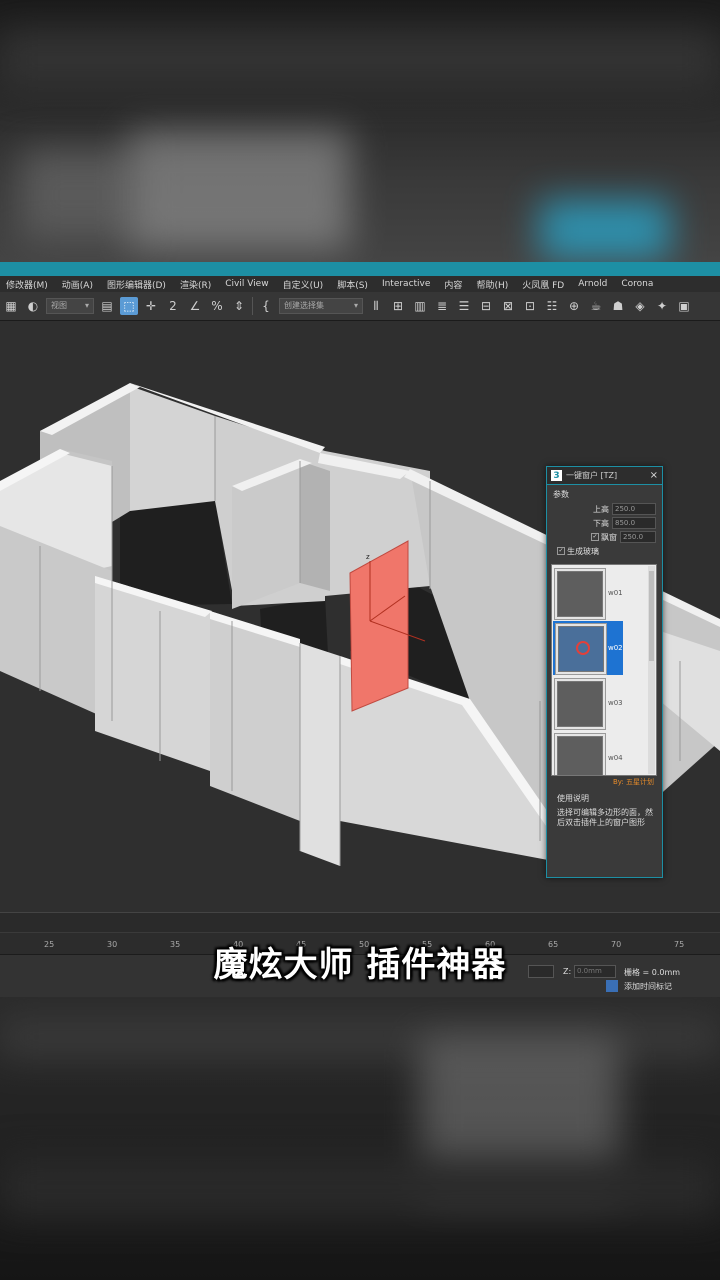 This screenshot has width=720, height=1280. What do you see at coordinates (609, 537) in the screenshot?
I see `sill-label: 飘窗` at bounding box center [609, 537].